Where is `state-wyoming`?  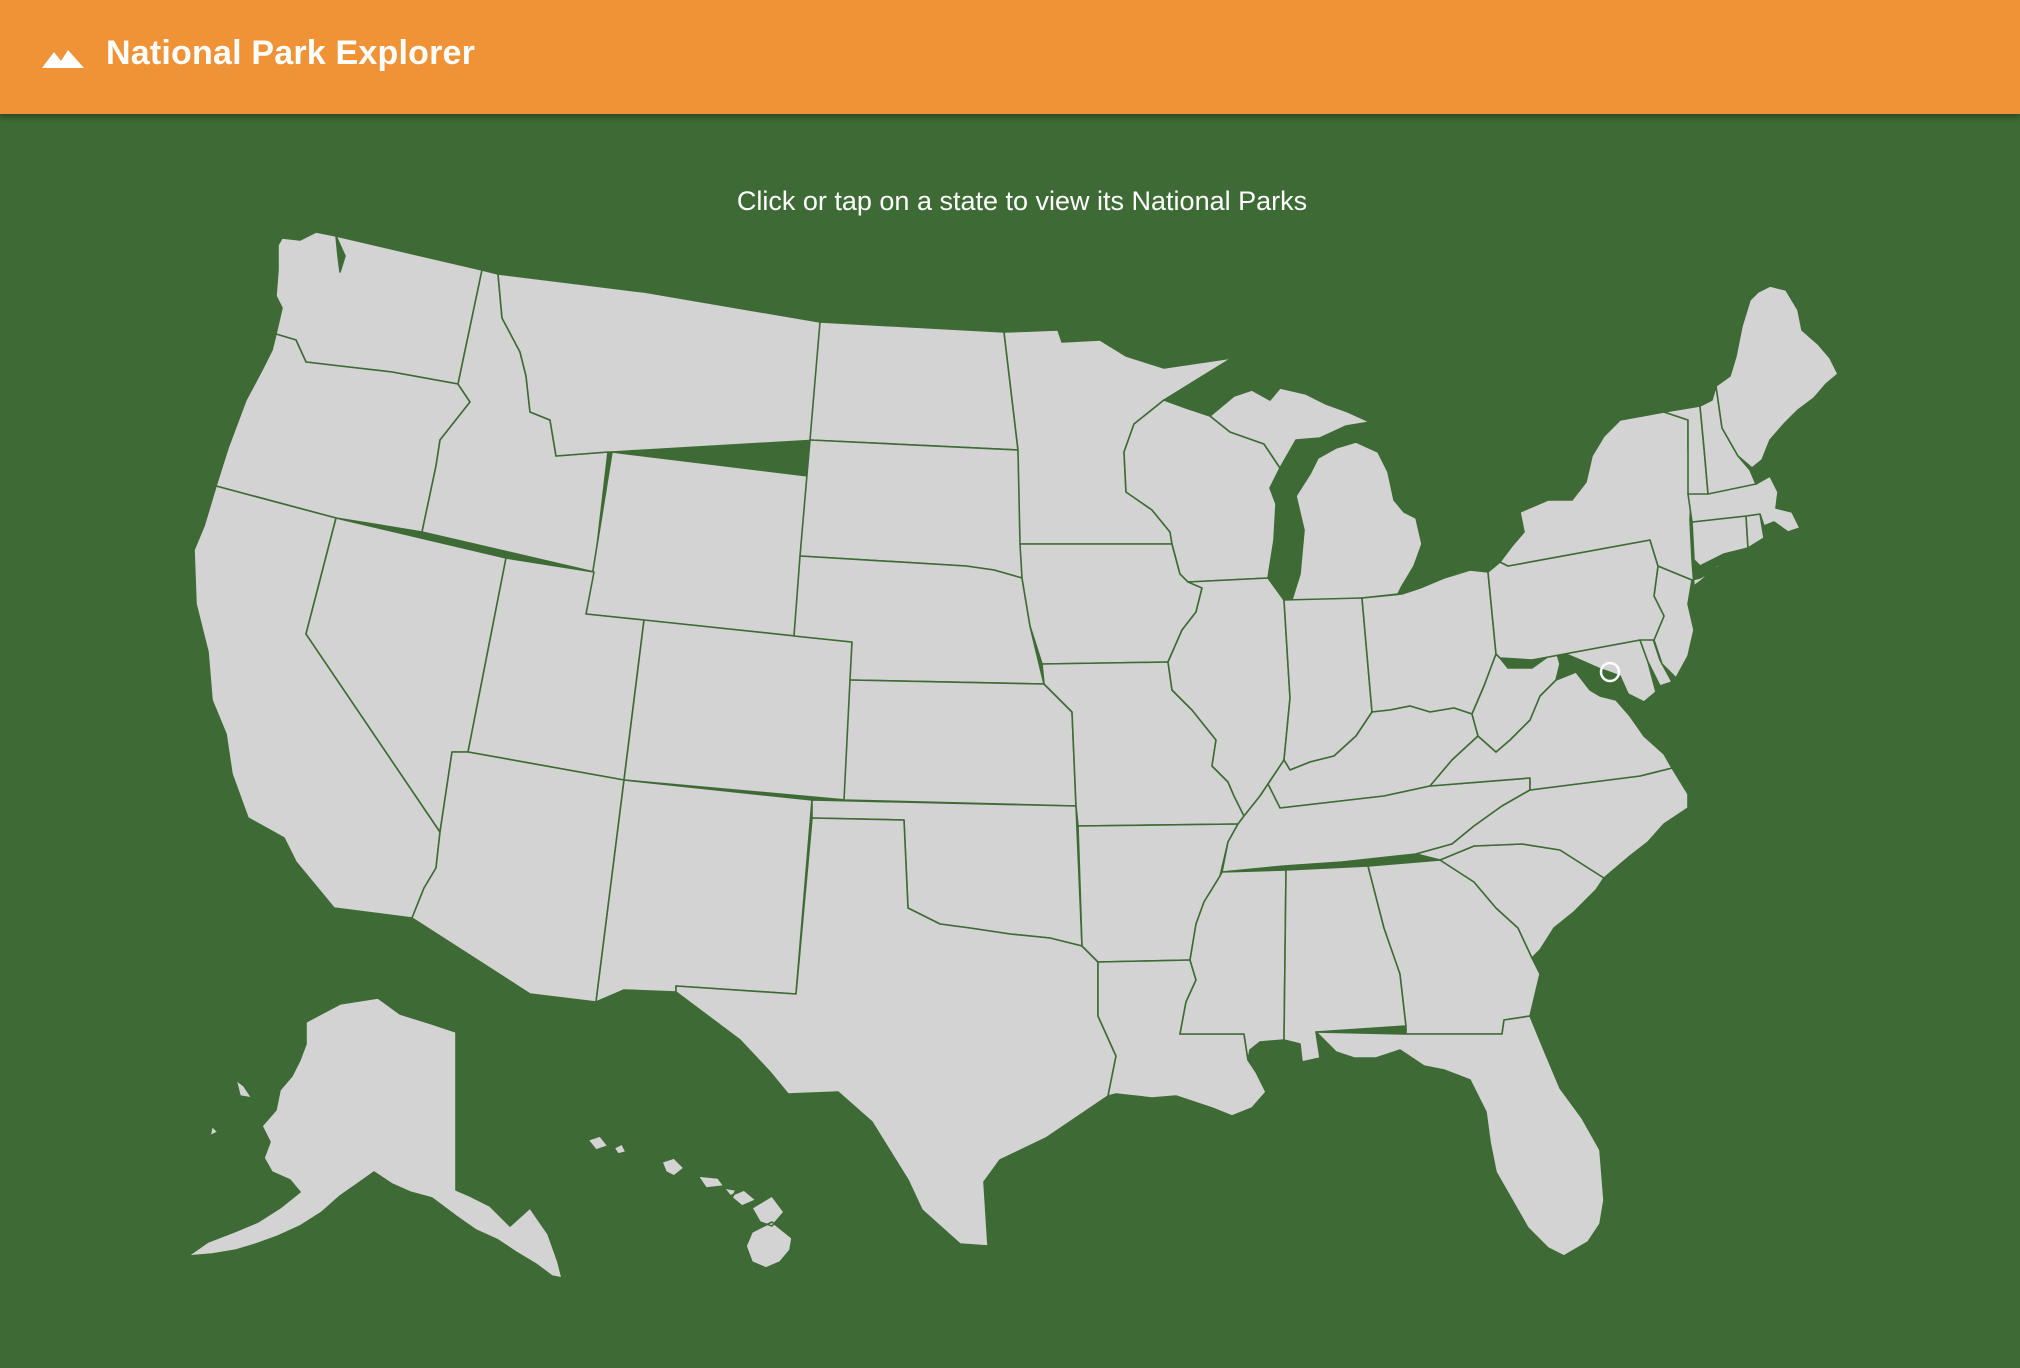 state-wyoming is located at coordinates (697, 544).